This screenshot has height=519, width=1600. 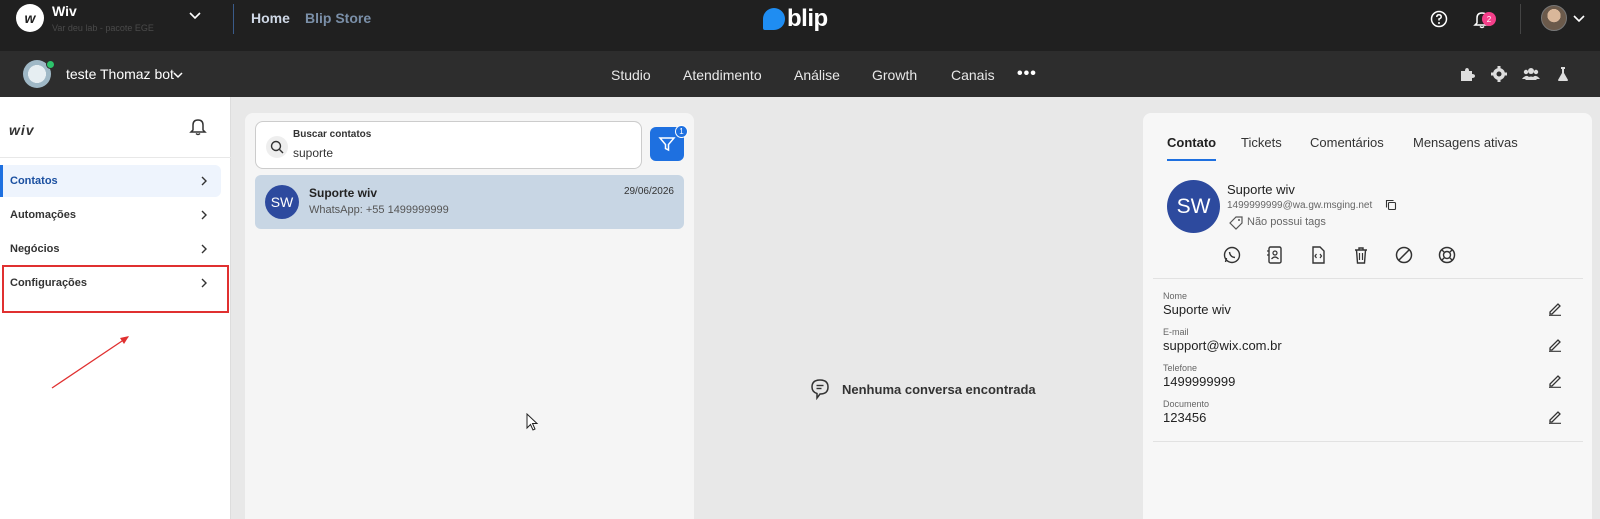 What do you see at coordinates (110, 215) in the screenshot?
I see `sidebar-item-automacoes: Automações` at bounding box center [110, 215].